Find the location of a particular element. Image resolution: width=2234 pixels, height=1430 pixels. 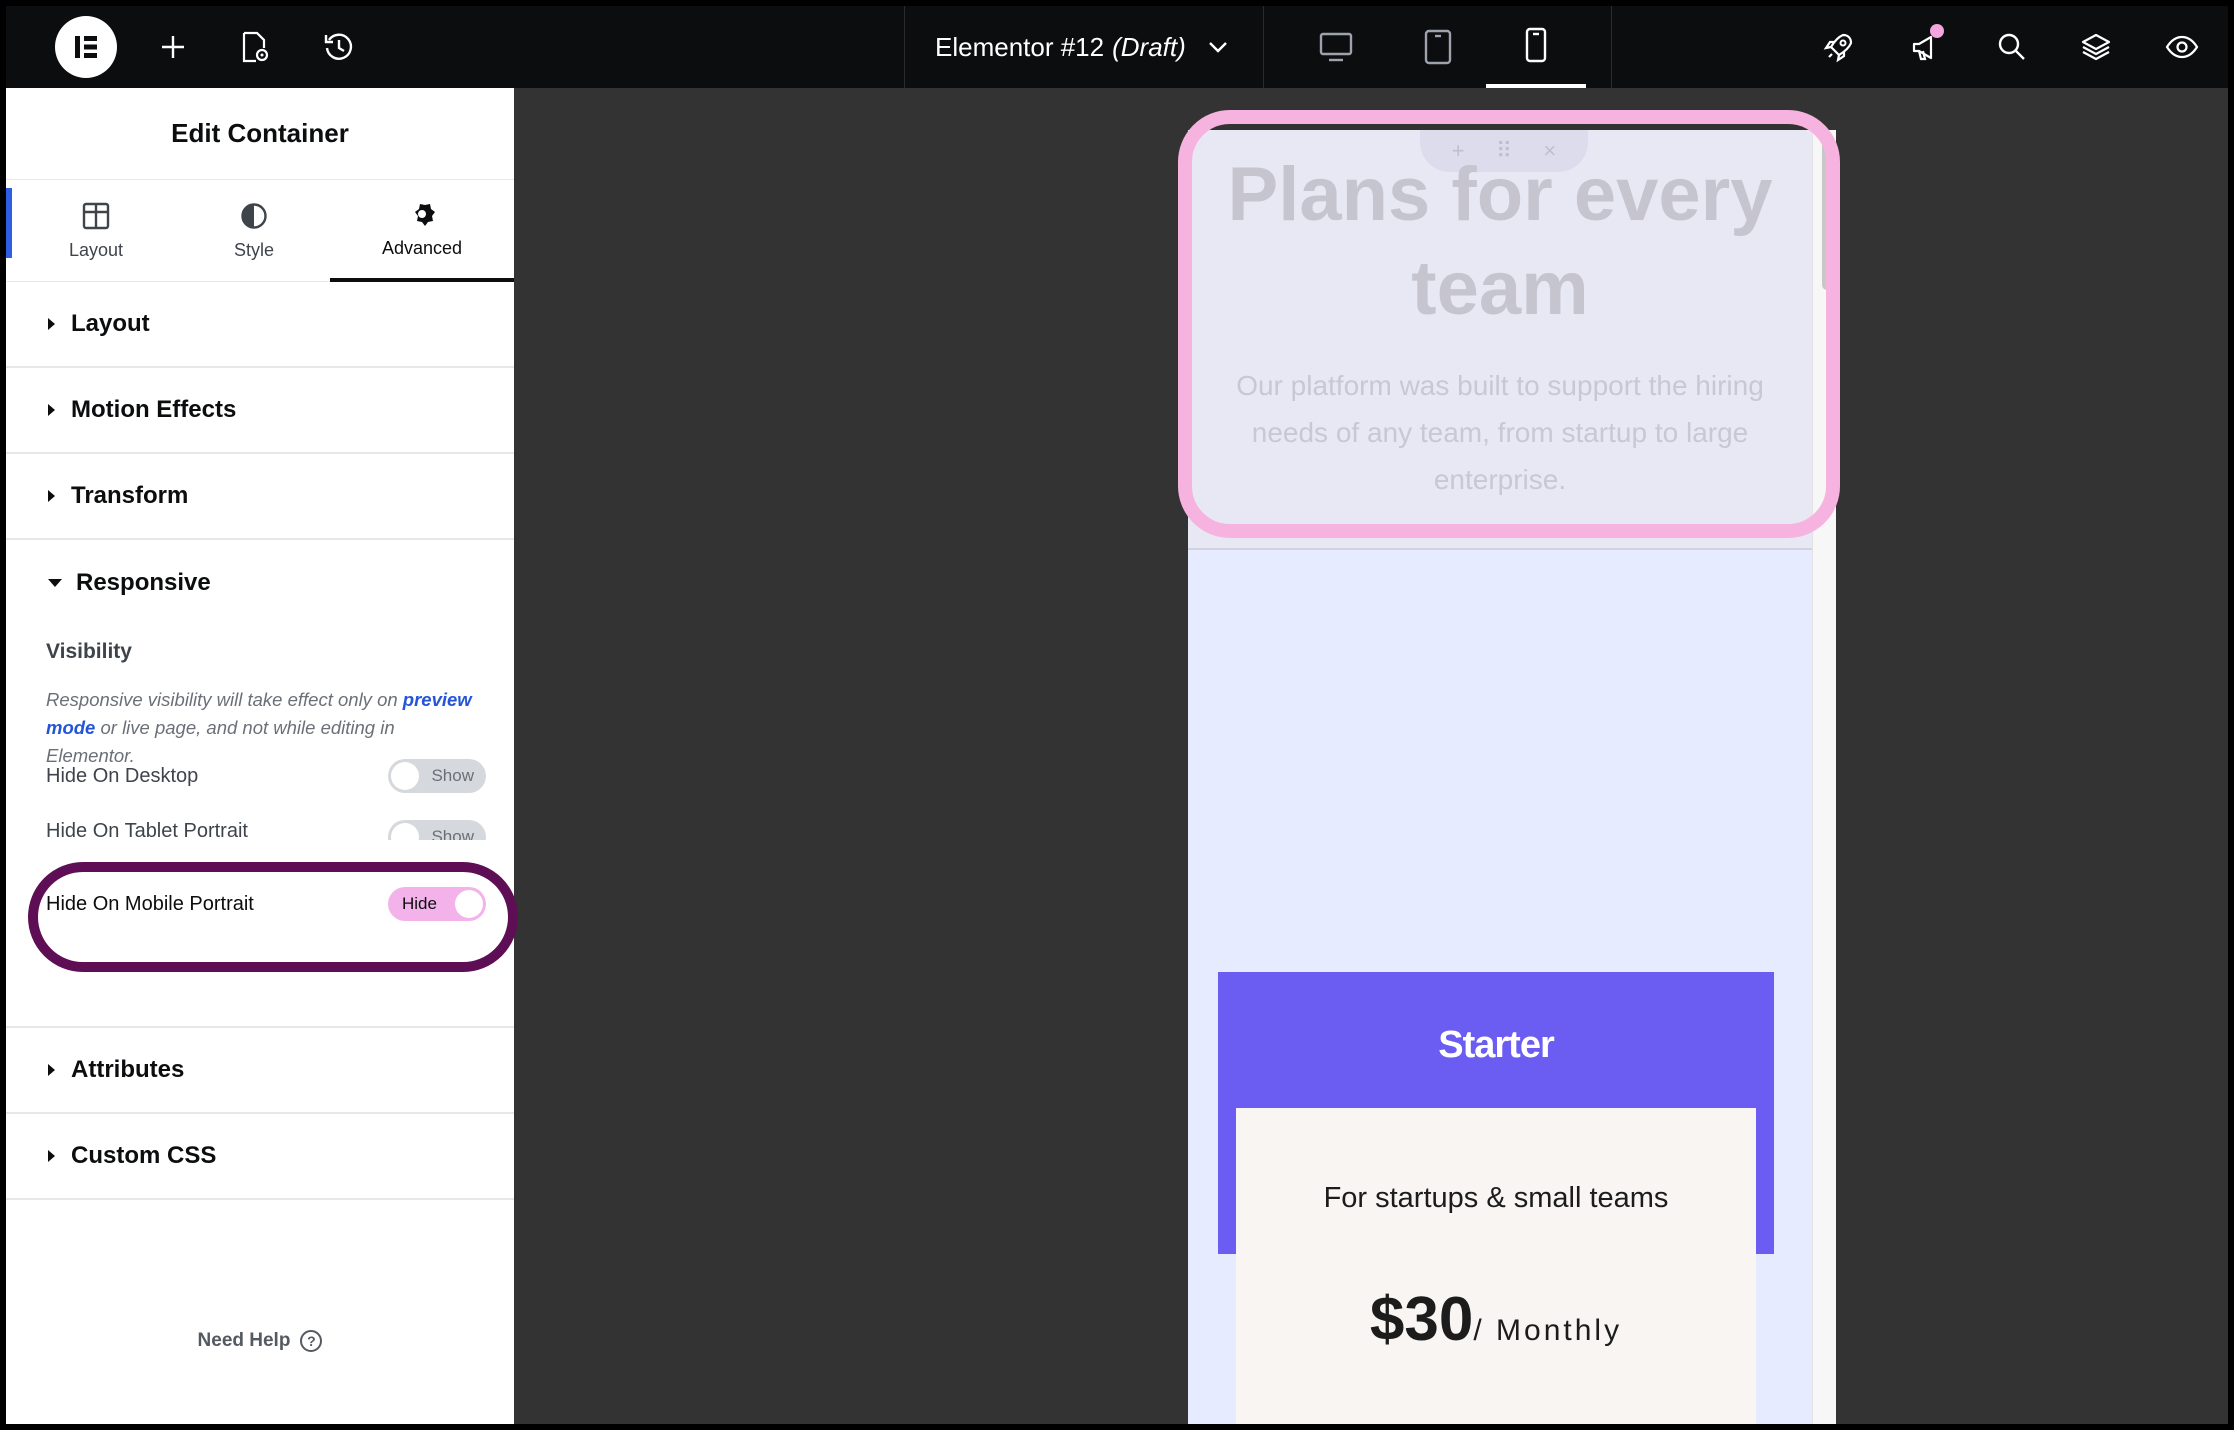

plus-icon is located at coordinates (173, 47).